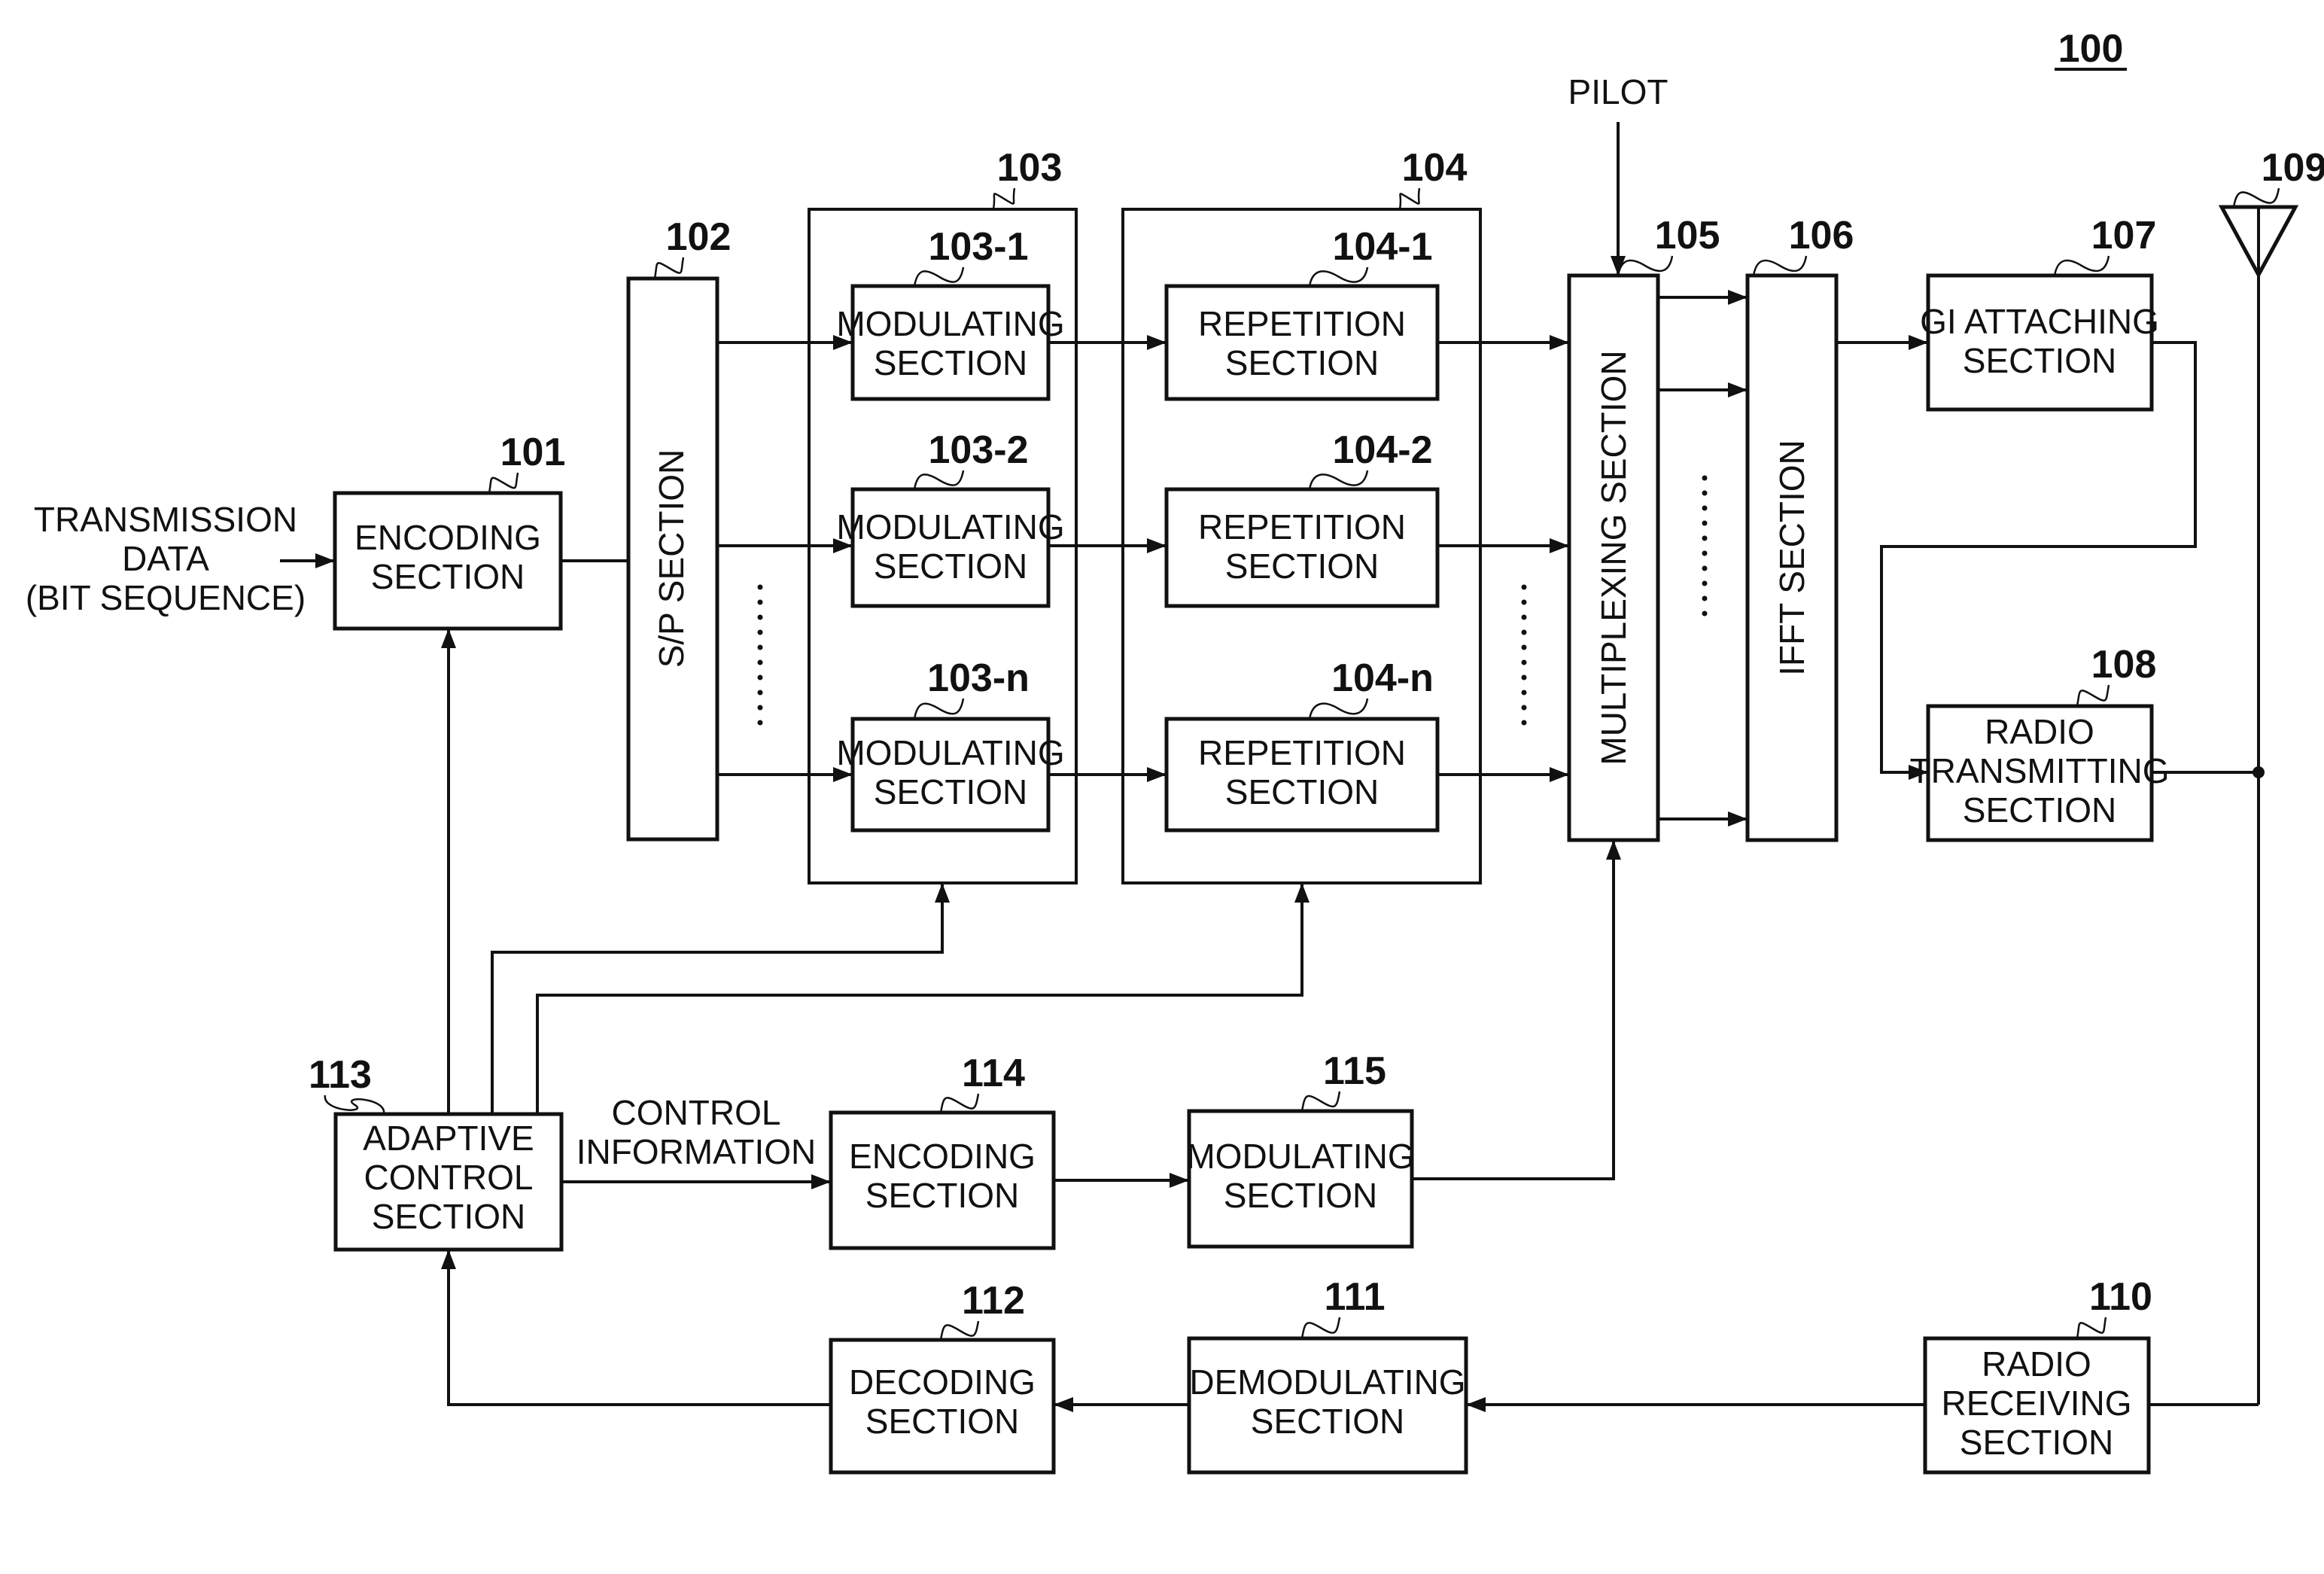  What do you see at coordinates (993, 1301) in the screenshot?
I see `svg-text: 112` at bounding box center [993, 1301].